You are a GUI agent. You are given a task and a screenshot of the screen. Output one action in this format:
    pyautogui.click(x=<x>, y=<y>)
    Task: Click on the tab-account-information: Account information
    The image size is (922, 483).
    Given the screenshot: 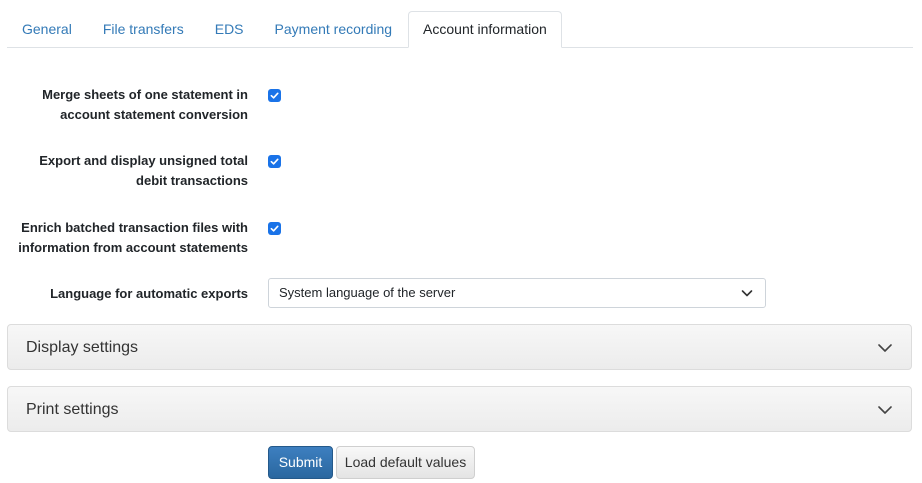 What is the action you would take?
    pyautogui.click(x=485, y=29)
    